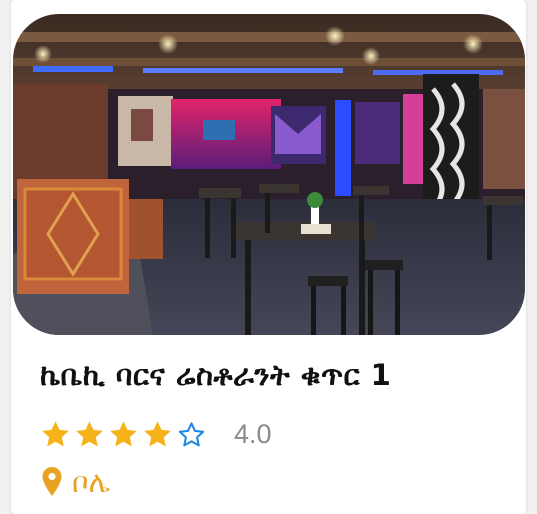 This screenshot has width=537, height=514. Describe the element at coordinates (91, 481) in the screenshot. I see `location-text: ቦሌ` at that location.